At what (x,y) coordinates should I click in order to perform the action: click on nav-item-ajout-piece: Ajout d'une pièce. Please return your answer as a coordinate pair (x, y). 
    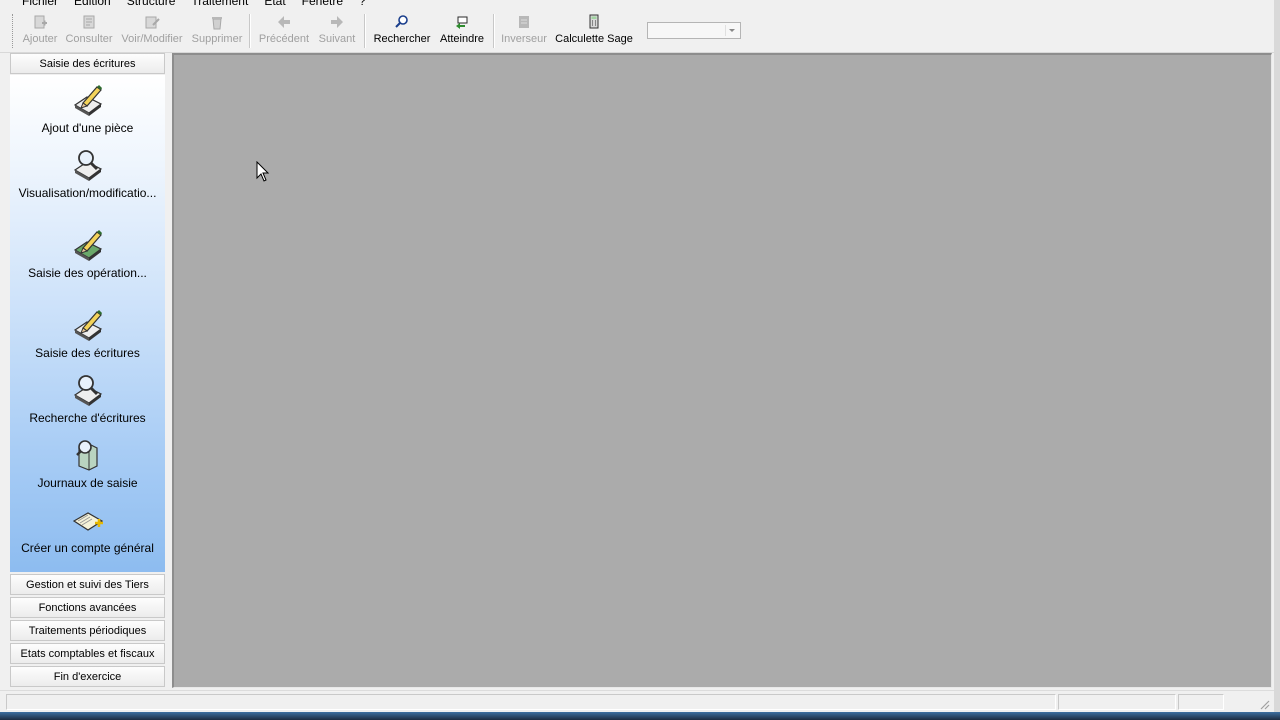
    Looking at the image, I should click on (87, 109).